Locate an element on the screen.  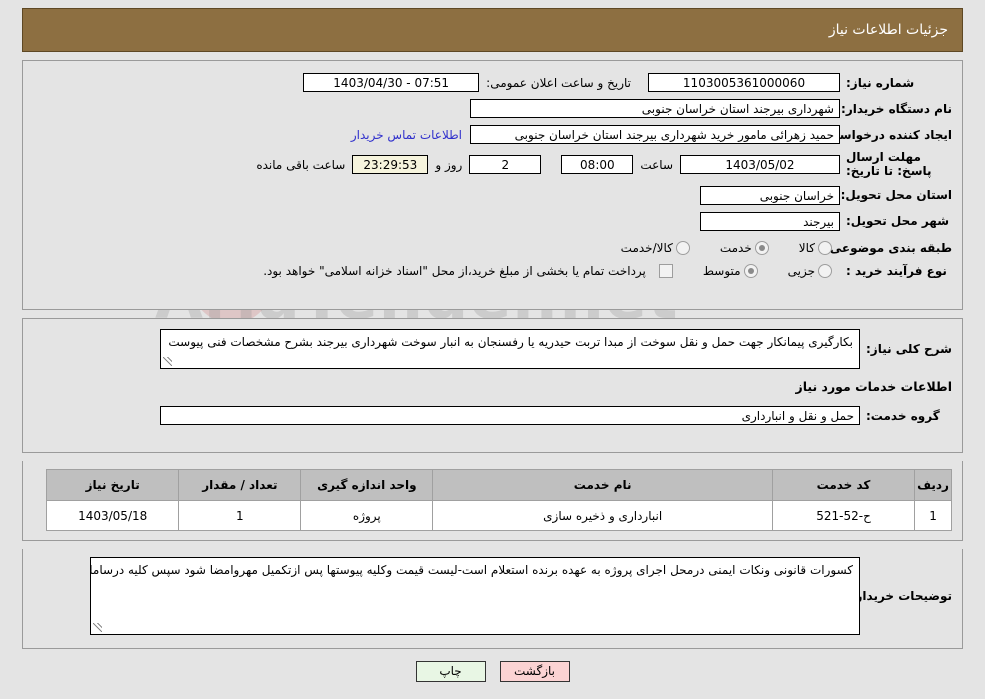
province-value: خراسان جنوبی is located at coordinates (770, 195).